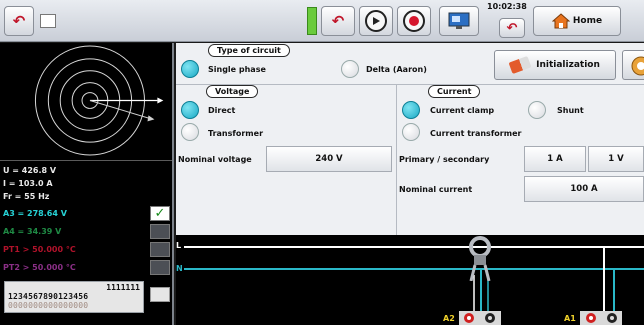 The image size is (644, 325). Describe the element at coordinates (160, 249) in the screenshot. I see `pt1-checkbox` at that location.